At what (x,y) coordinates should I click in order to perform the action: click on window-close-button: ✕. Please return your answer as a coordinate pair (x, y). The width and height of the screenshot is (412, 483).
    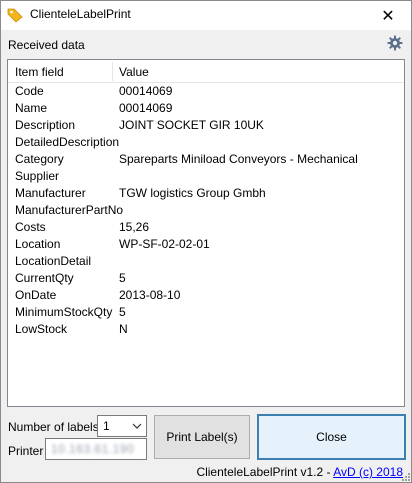
    Looking at the image, I should click on (388, 15).